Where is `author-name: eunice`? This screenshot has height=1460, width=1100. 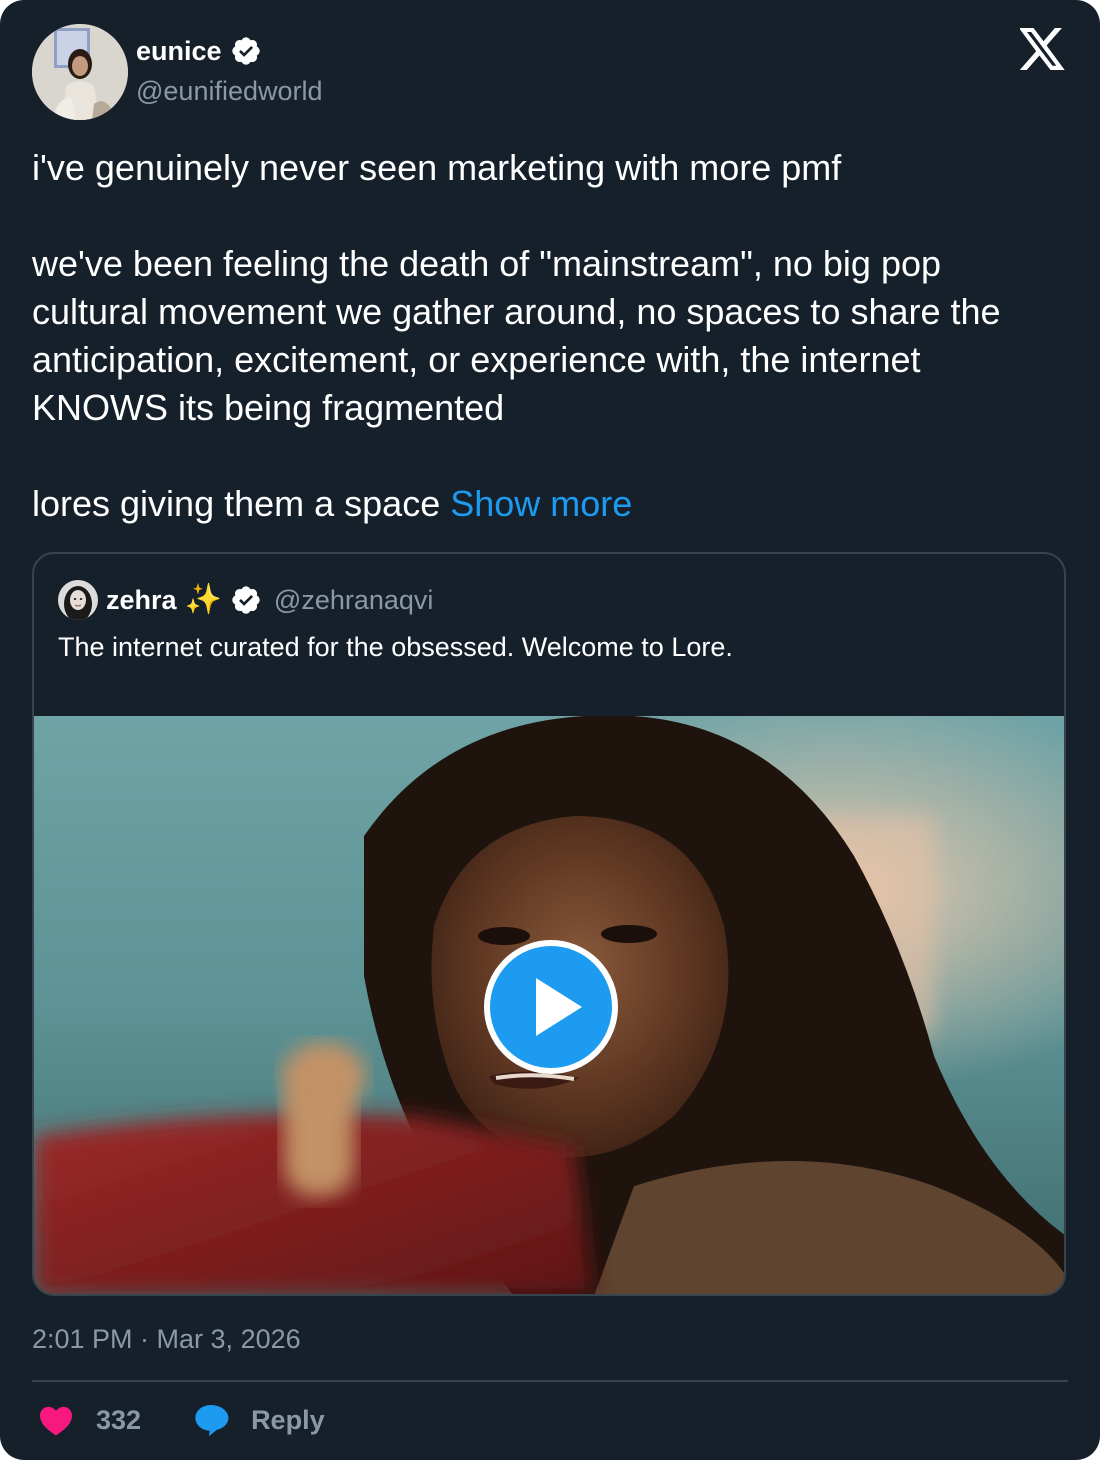 author-name: eunice is located at coordinates (179, 51).